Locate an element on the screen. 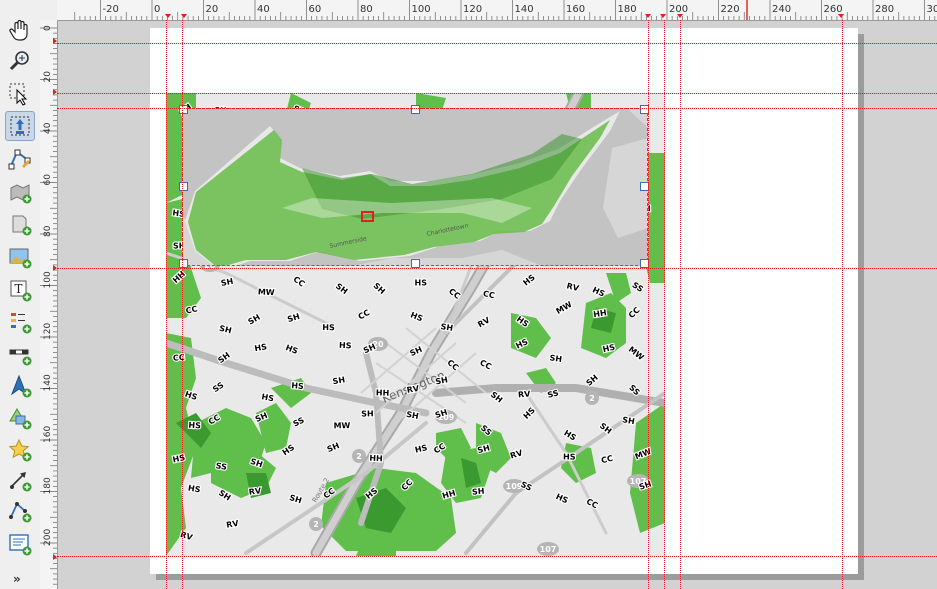  add-marker-button is located at coordinates (20, 450).